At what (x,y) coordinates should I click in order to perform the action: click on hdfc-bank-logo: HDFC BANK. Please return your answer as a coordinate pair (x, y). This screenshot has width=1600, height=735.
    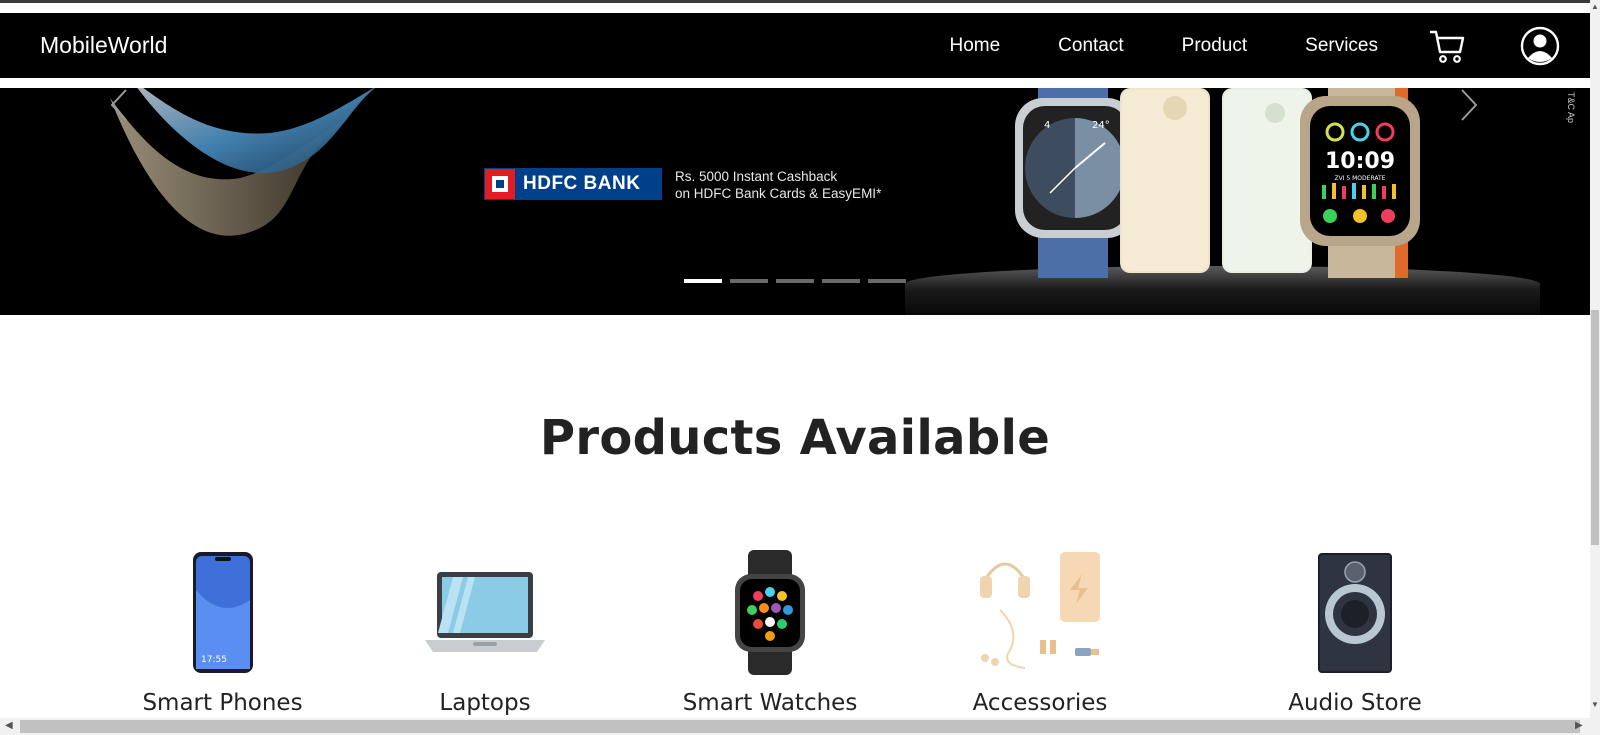
    Looking at the image, I should click on (573, 184).